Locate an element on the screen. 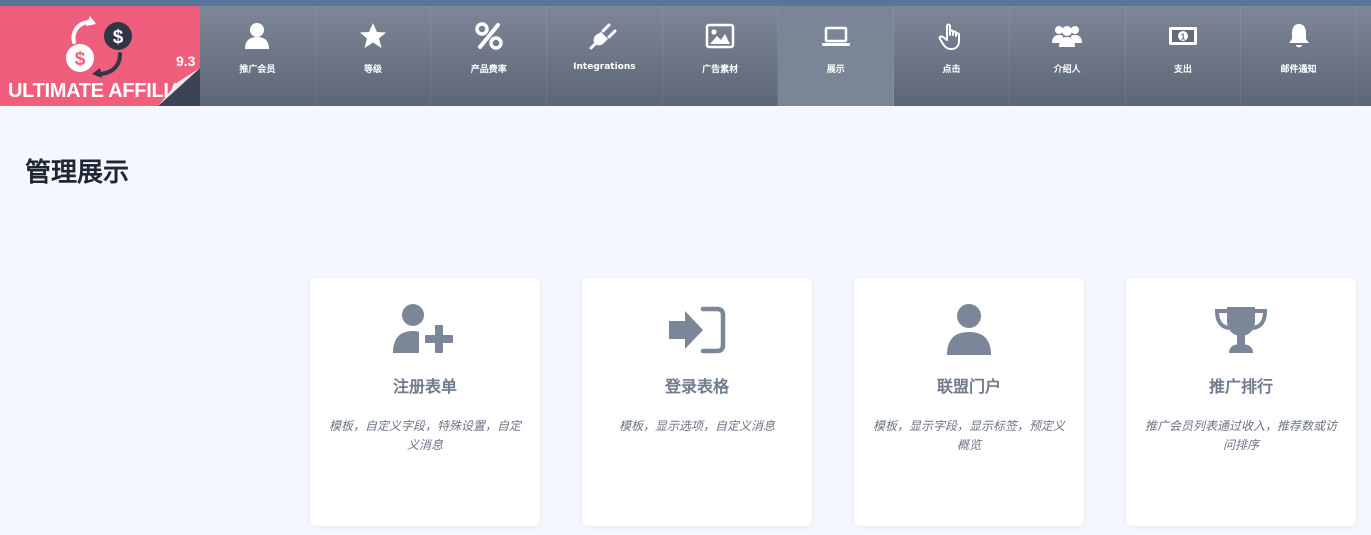 The image size is (1371, 535). card-leaderboard: 推广排行 推广会员列表通过收入，推荐数或访问排序 is located at coordinates (1241, 402).